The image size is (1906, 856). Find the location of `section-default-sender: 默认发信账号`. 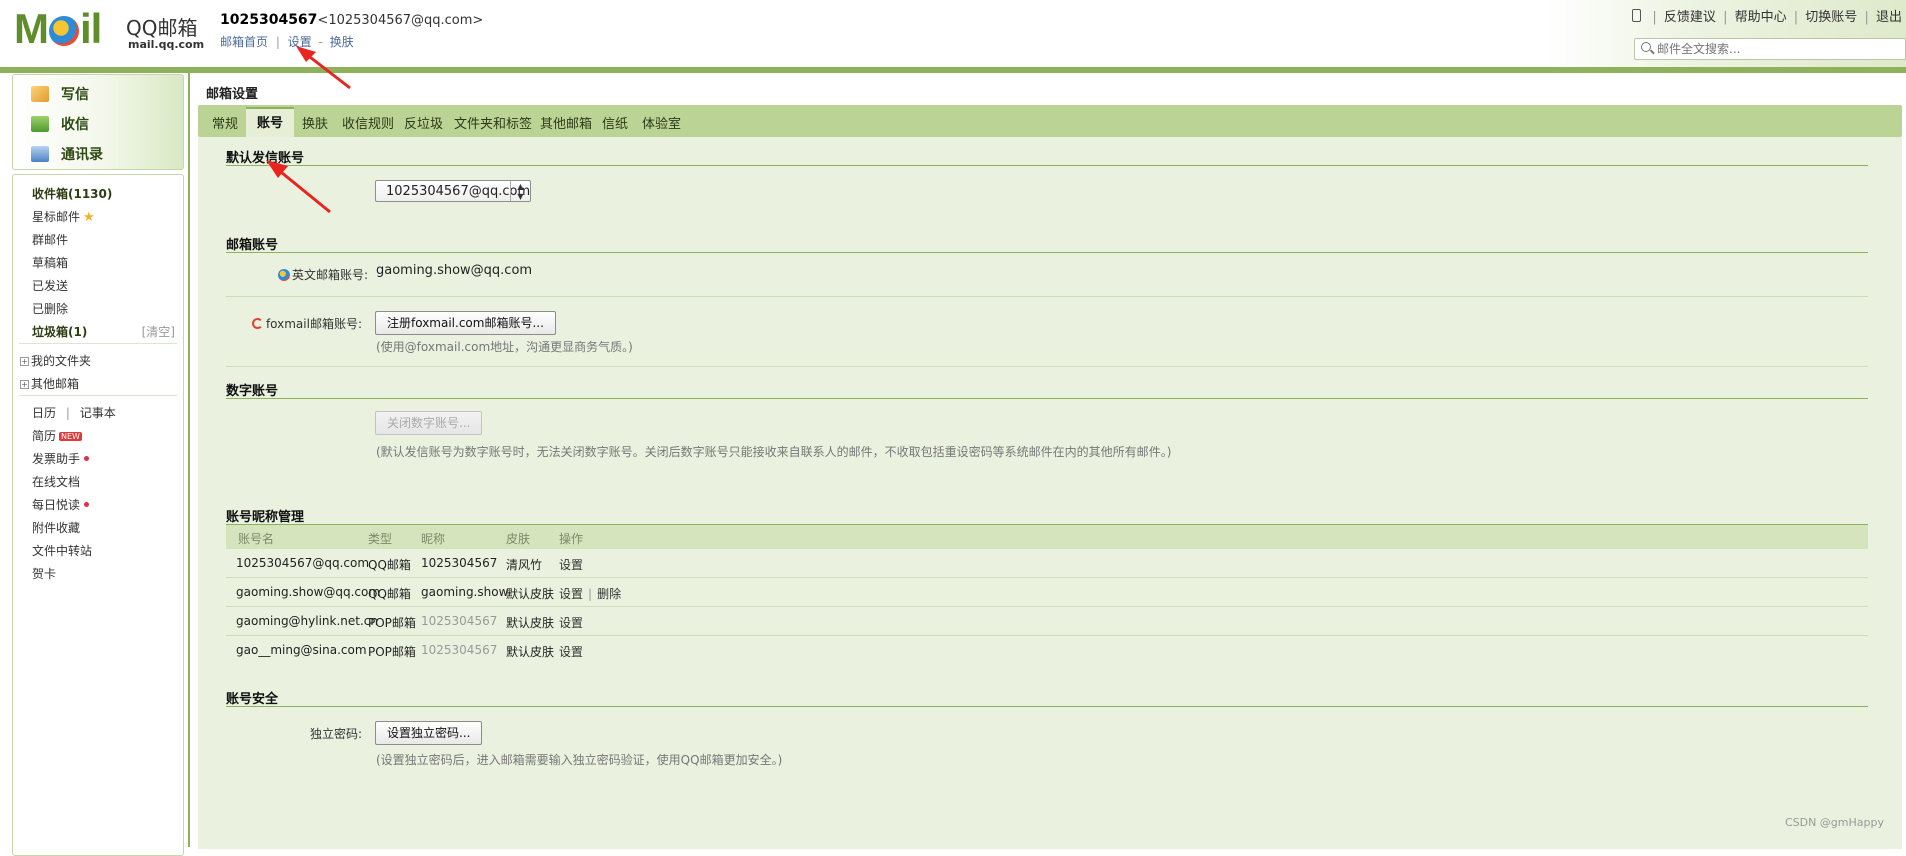

section-default-sender: 默认发信账号 is located at coordinates (265, 158).